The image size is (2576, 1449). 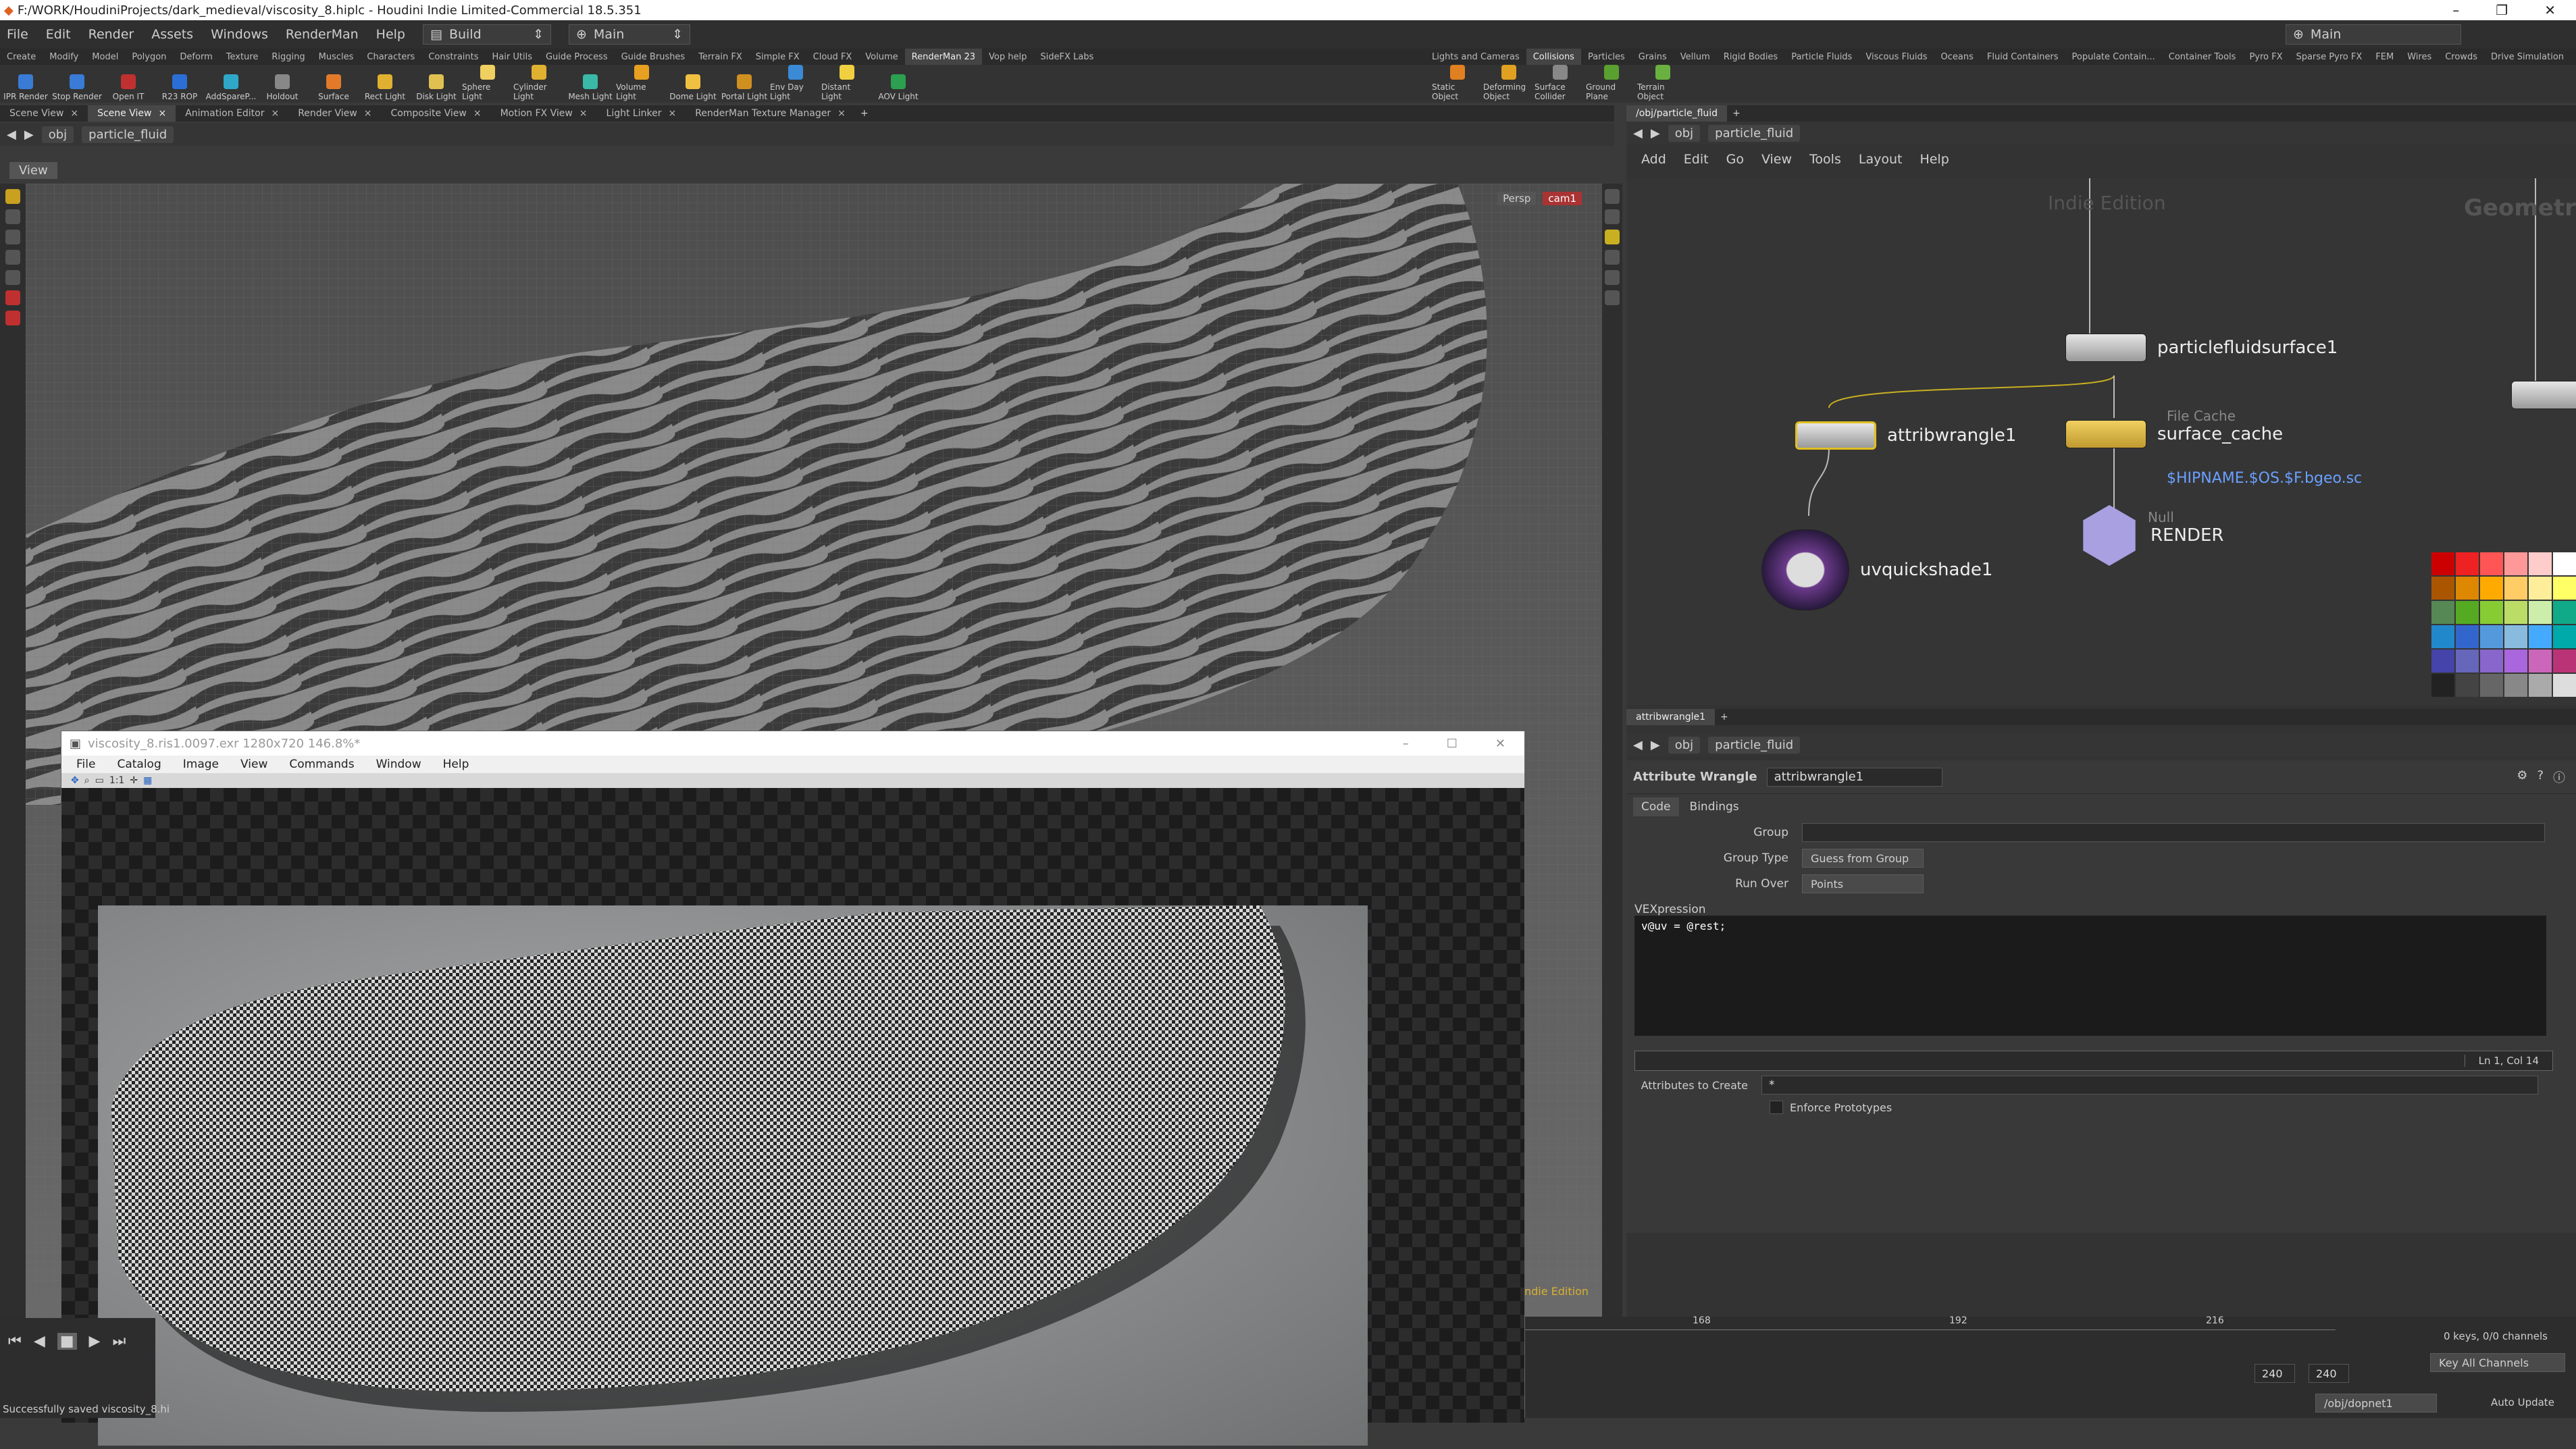 What do you see at coordinates (33, 170) in the screenshot?
I see `view-menu: View` at bounding box center [33, 170].